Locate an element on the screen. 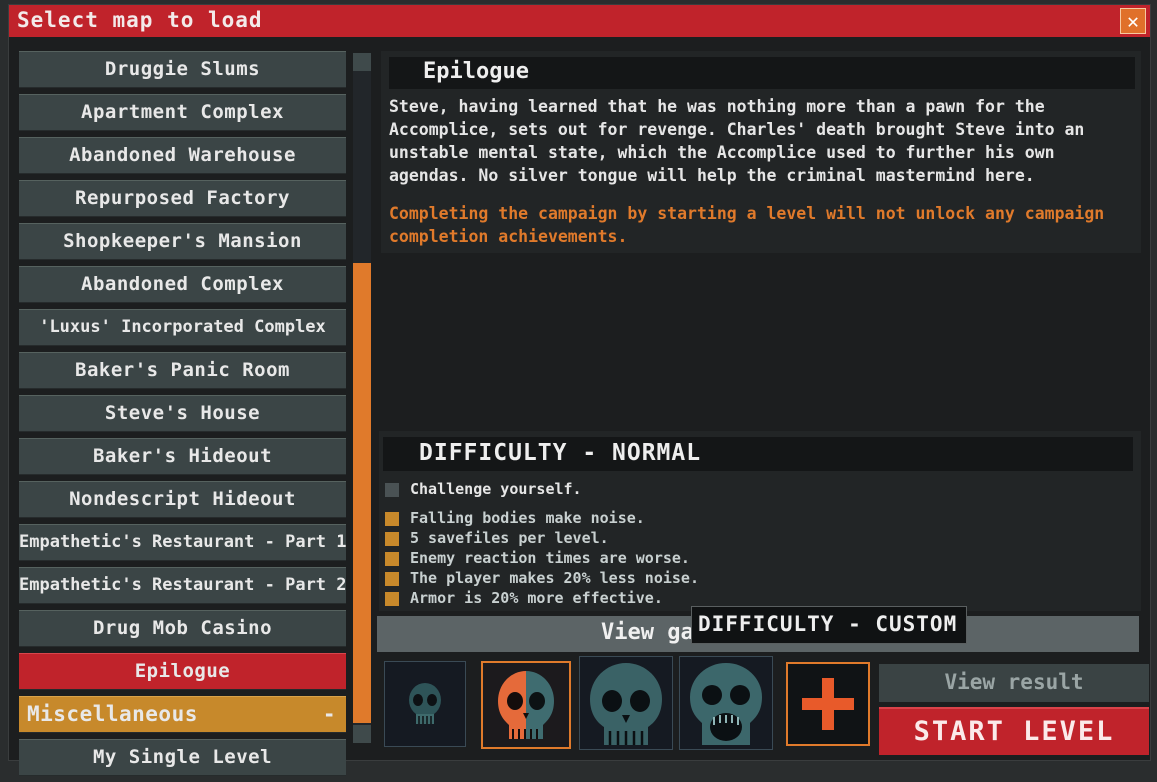 The width and height of the screenshot is (1157, 782). skull-split-icon is located at coordinates (526, 705).